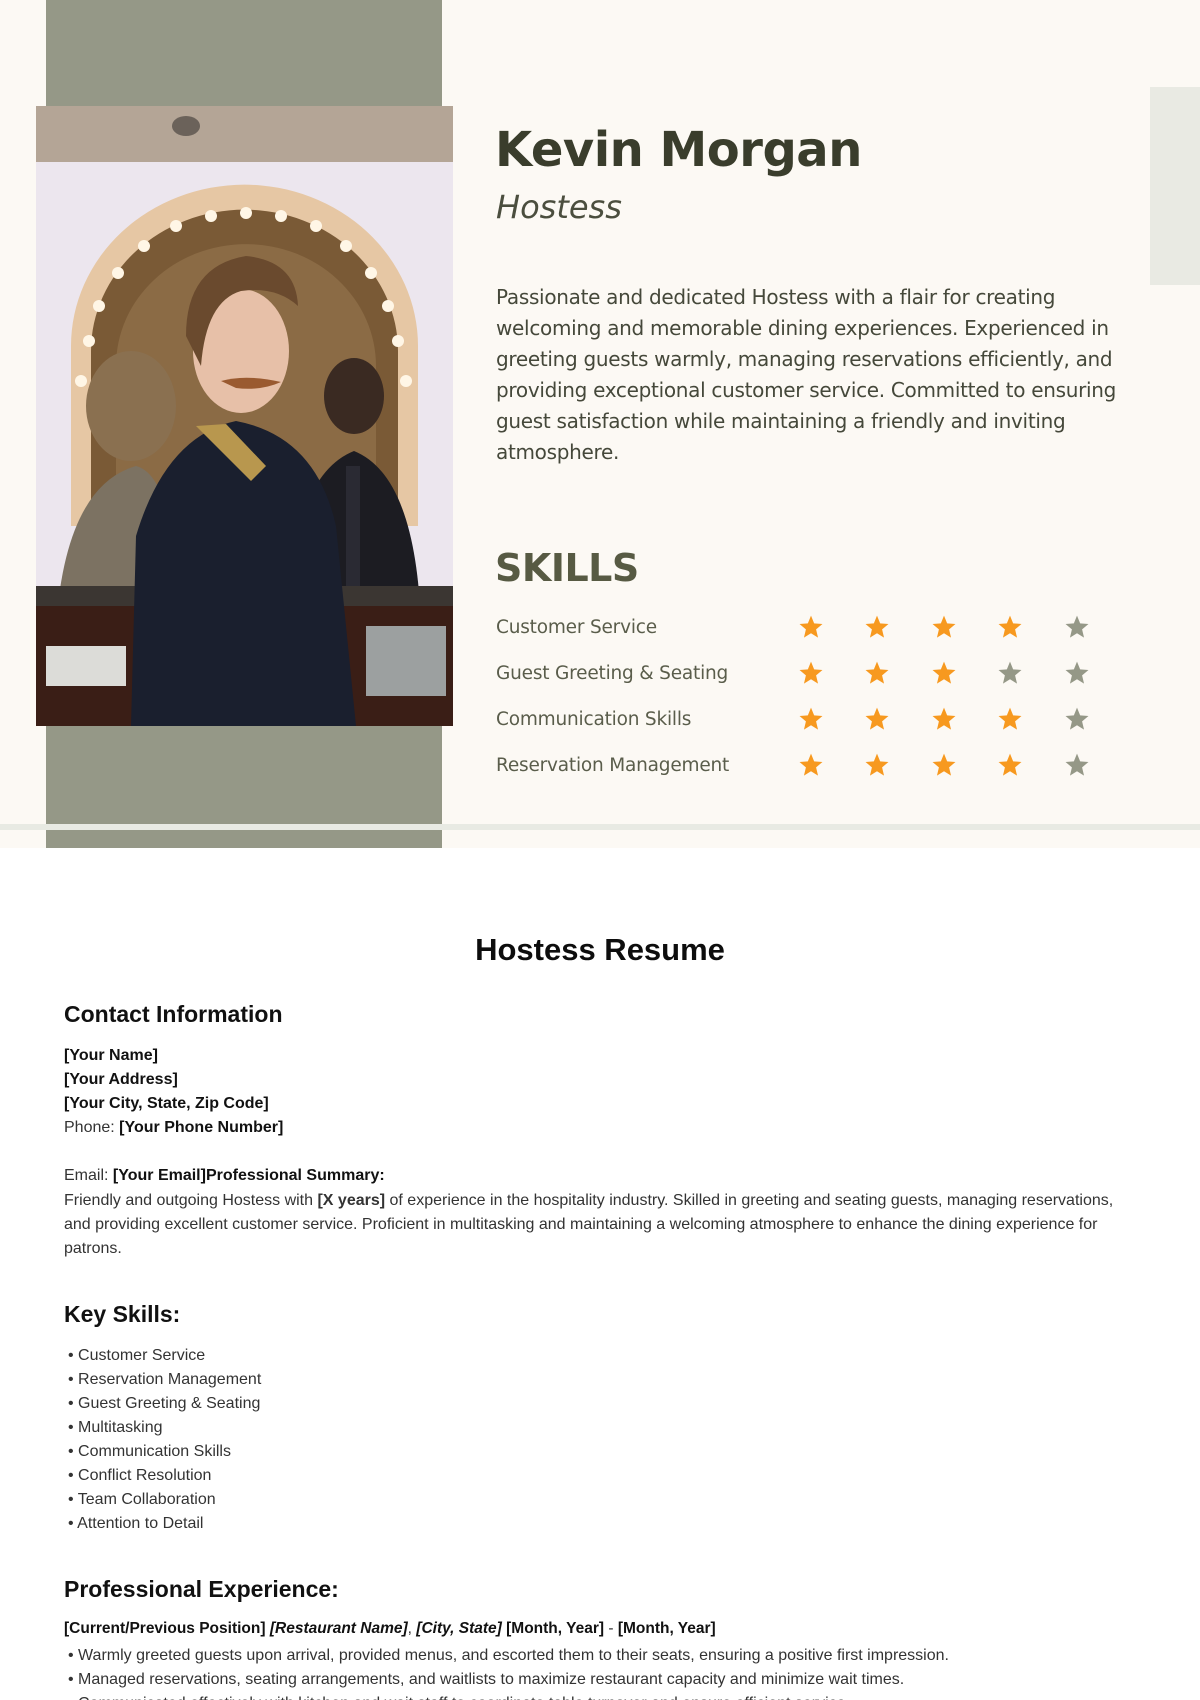 This screenshot has width=1200, height=1700. What do you see at coordinates (459, 1628) in the screenshot?
I see `job-location: [City, State]` at bounding box center [459, 1628].